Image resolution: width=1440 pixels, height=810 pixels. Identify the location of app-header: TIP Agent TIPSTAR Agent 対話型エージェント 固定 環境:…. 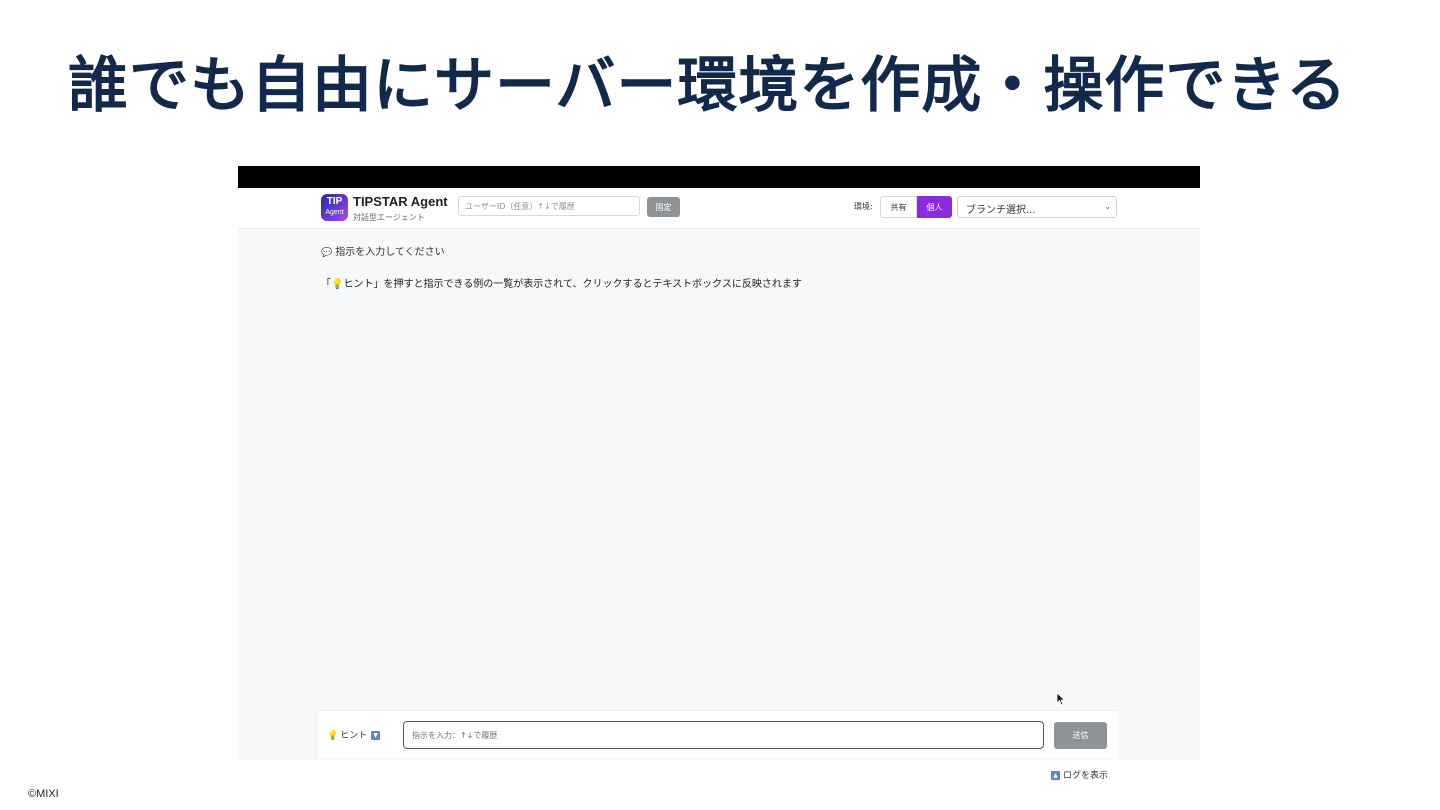
(719, 208).